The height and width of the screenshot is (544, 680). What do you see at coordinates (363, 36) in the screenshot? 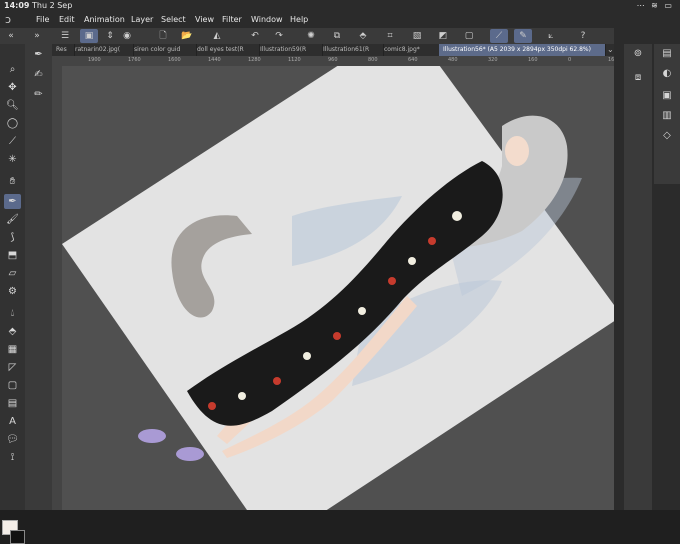
I see `fill-bucket-icon: ⬘` at bounding box center [363, 36].